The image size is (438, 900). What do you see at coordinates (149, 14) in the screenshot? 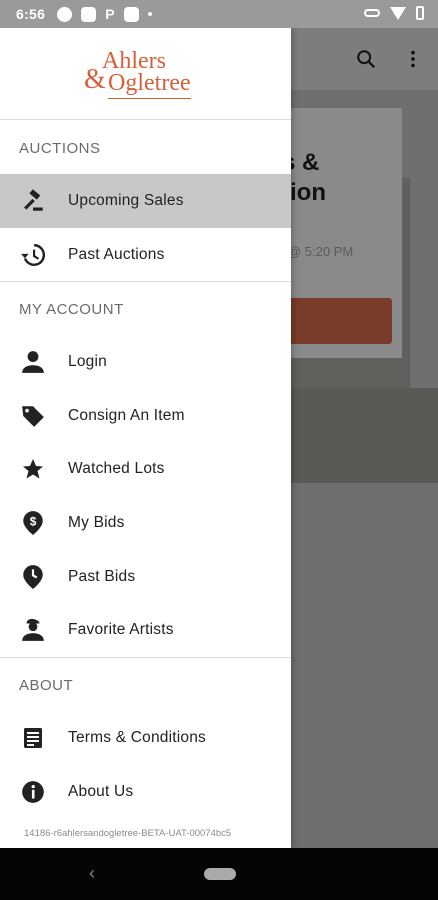
I see `more-notifications-icon` at bounding box center [149, 14].